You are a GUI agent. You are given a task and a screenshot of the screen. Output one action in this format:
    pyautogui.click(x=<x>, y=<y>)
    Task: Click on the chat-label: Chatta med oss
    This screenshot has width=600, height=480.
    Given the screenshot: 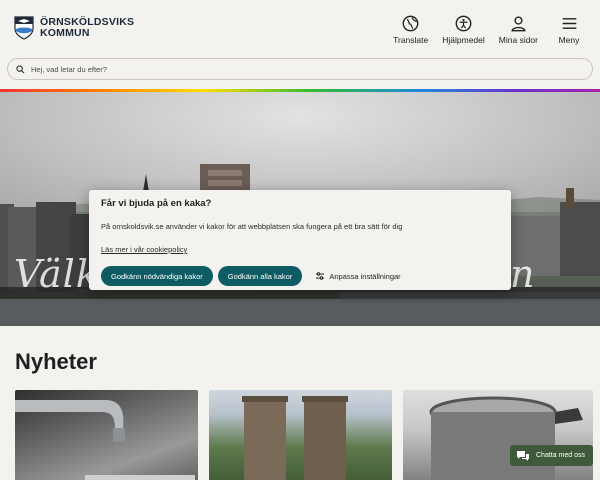 What is the action you would take?
    pyautogui.click(x=561, y=455)
    